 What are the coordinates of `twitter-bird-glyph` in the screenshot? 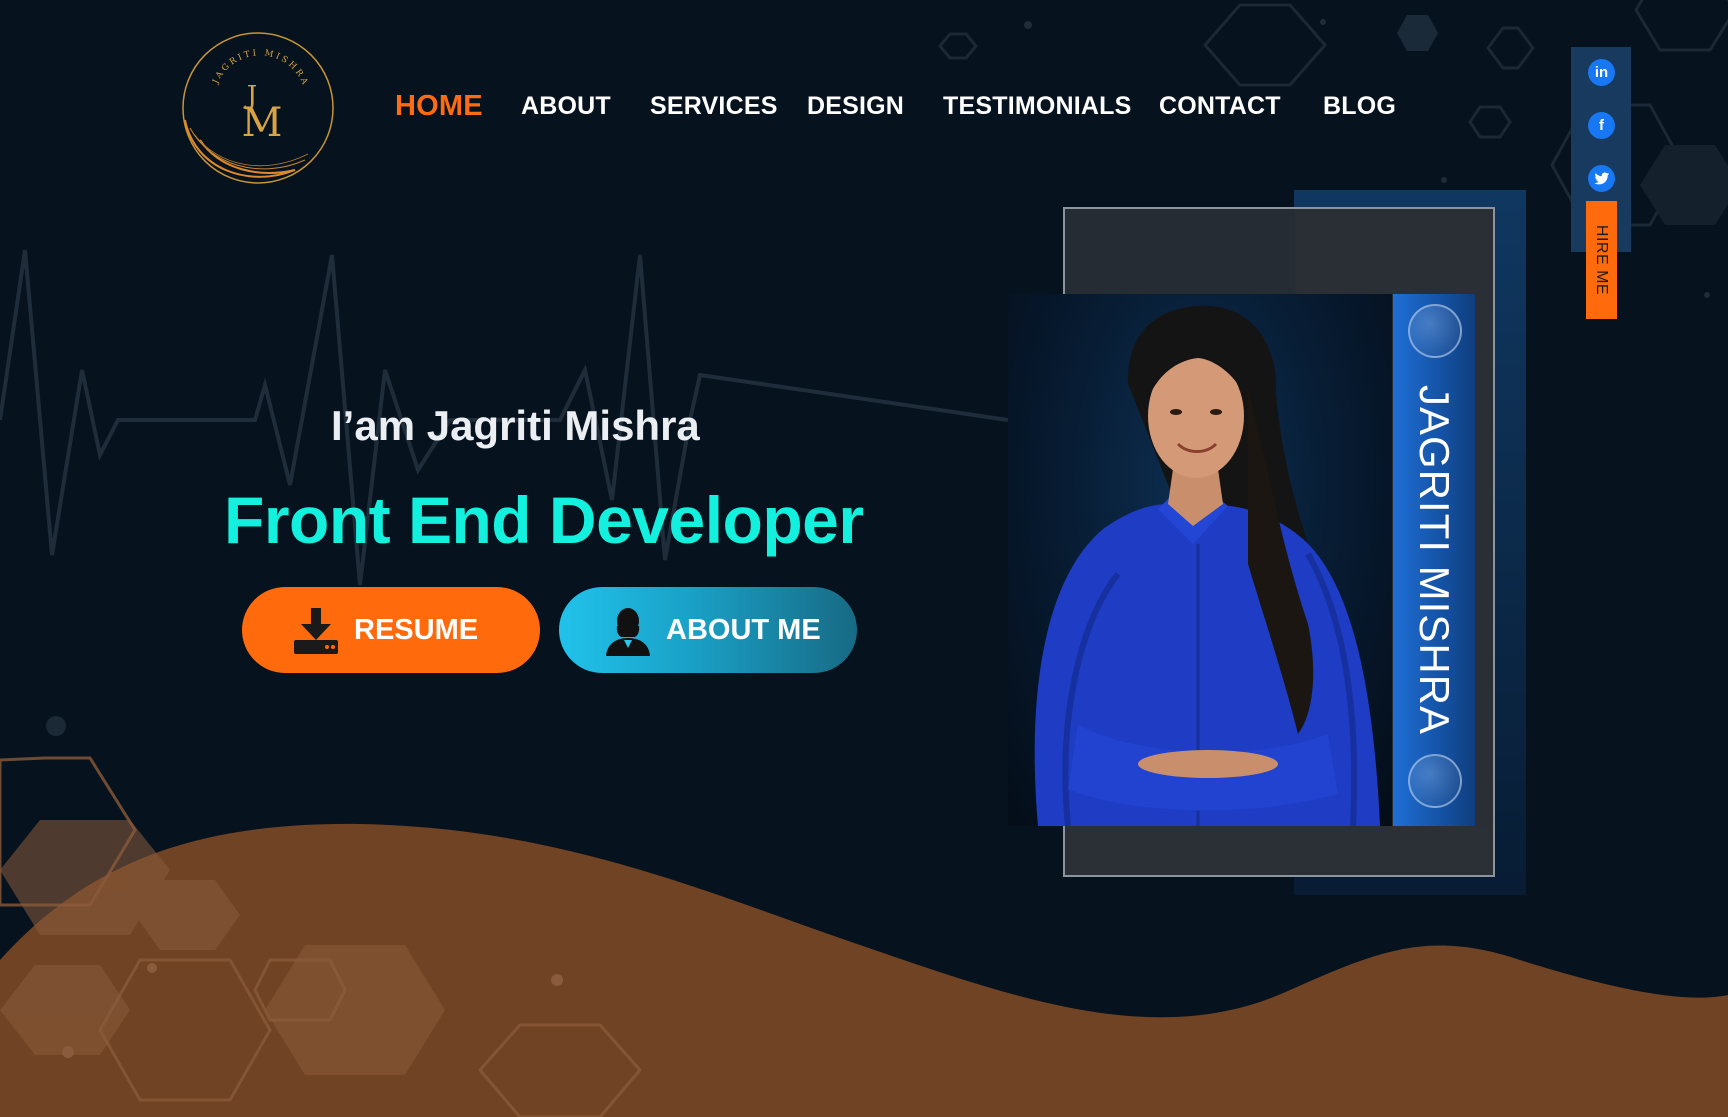 It's located at (1601, 178).